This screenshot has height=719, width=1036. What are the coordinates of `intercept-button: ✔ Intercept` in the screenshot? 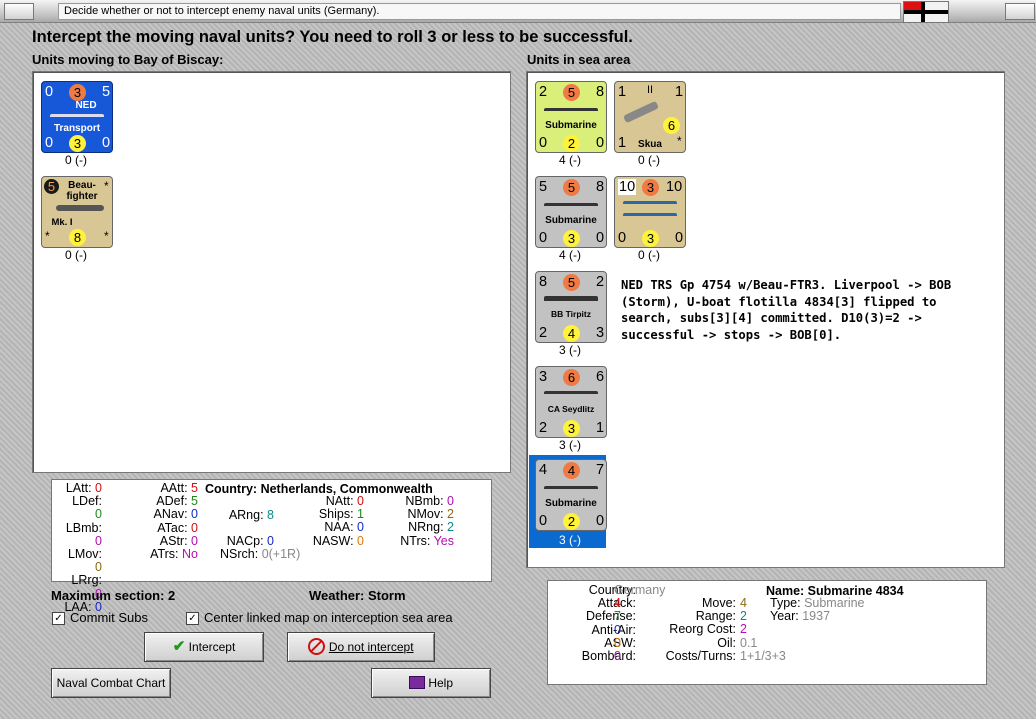 It's located at (204, 647).